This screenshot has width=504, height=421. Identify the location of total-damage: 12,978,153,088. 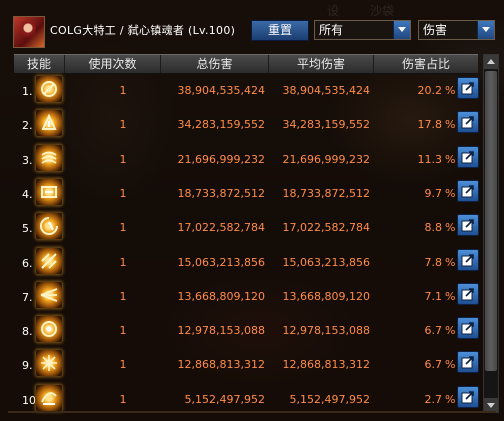
(221, 331).